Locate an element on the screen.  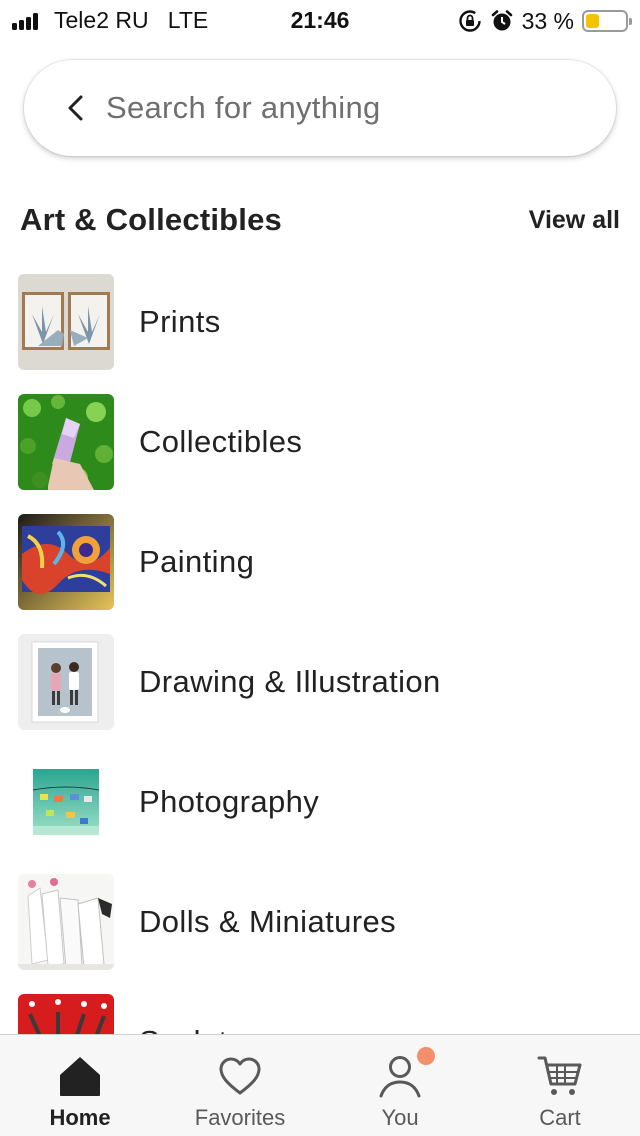
battery-percentage: 33 % is located at coordinates (547, 20).